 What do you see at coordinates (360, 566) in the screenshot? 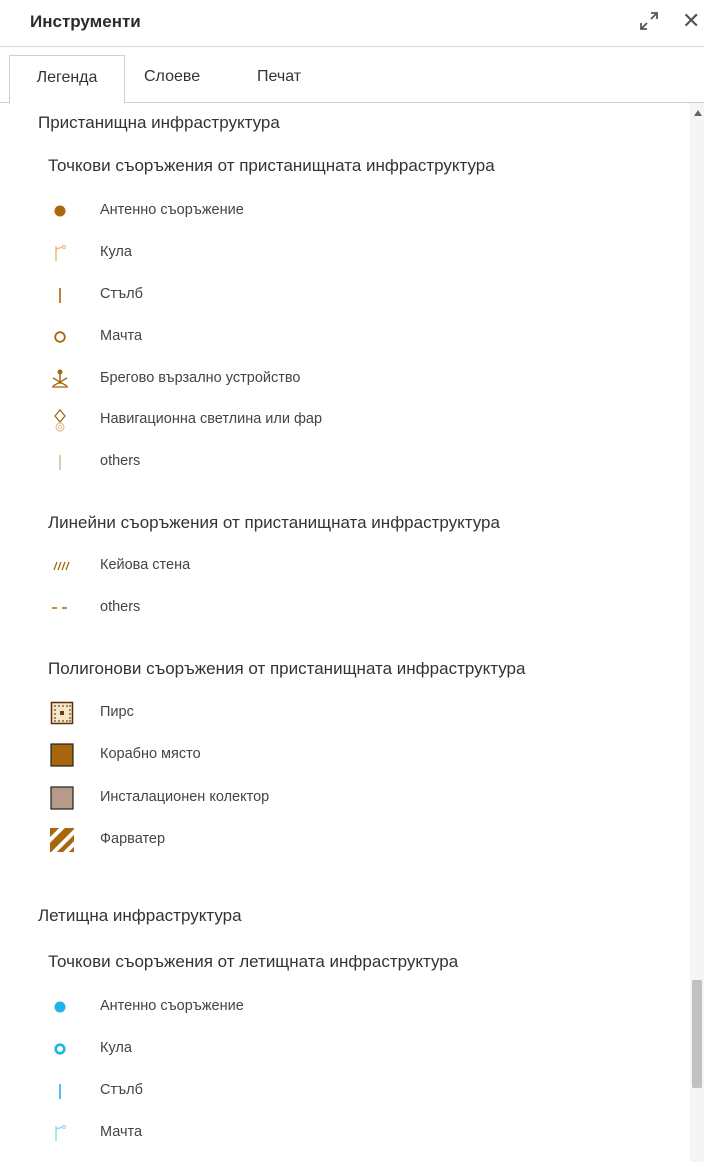
I see `legend-item: Кейова стена` at bounding box center [360, 566].